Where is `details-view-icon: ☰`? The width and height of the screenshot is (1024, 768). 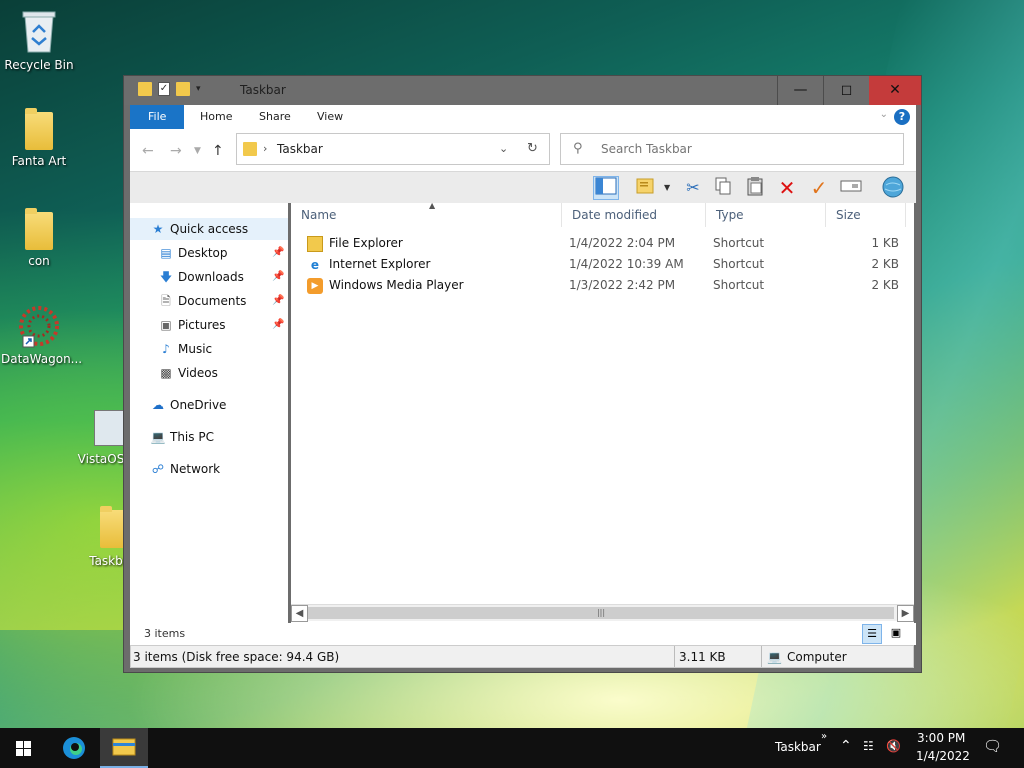 details-view-icon: ☰ is located at coordinates (872, 634).